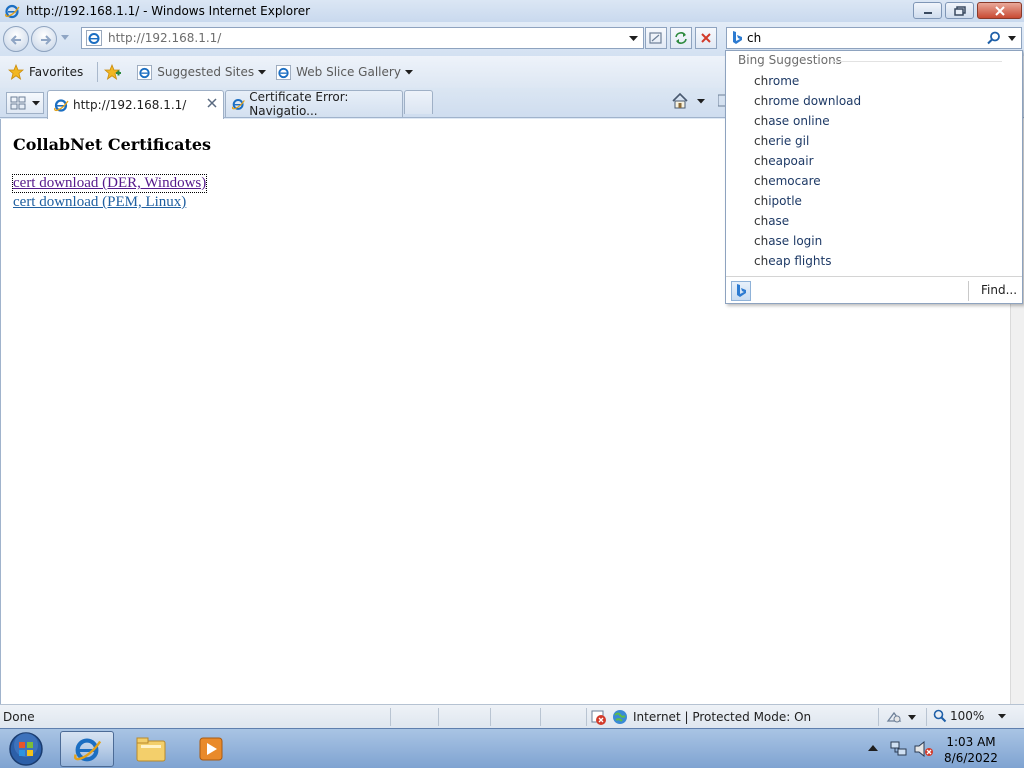 The image size is (1024, 768). I want to click on tab-label: http://192.168.1.1/, so click(130, 105).